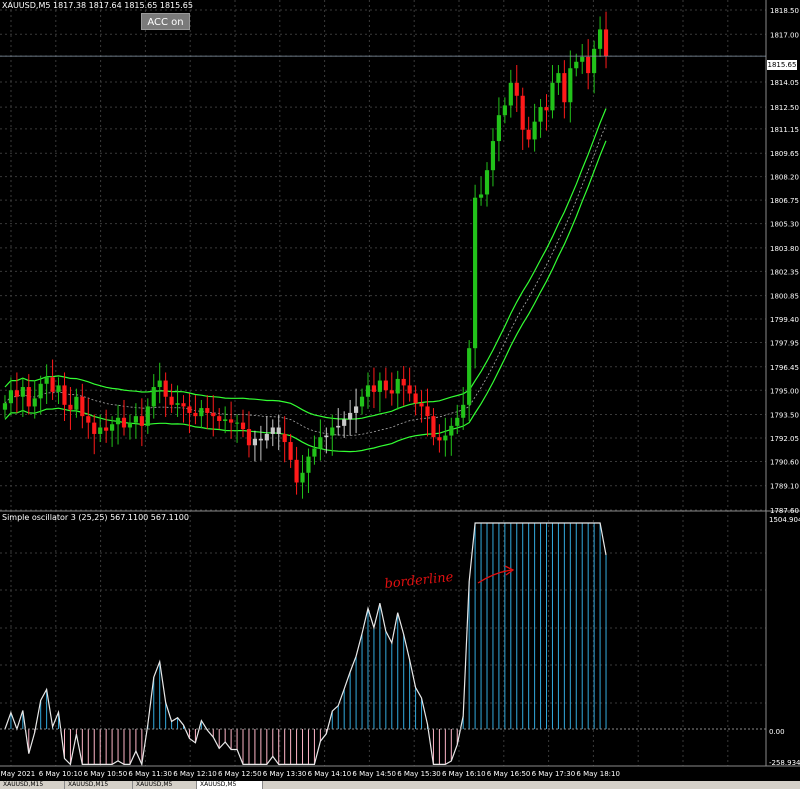  Describe the element at coordinates (106, 774) in the screenshot. I see `time-tick-label: 6 May 10:50` at that location.